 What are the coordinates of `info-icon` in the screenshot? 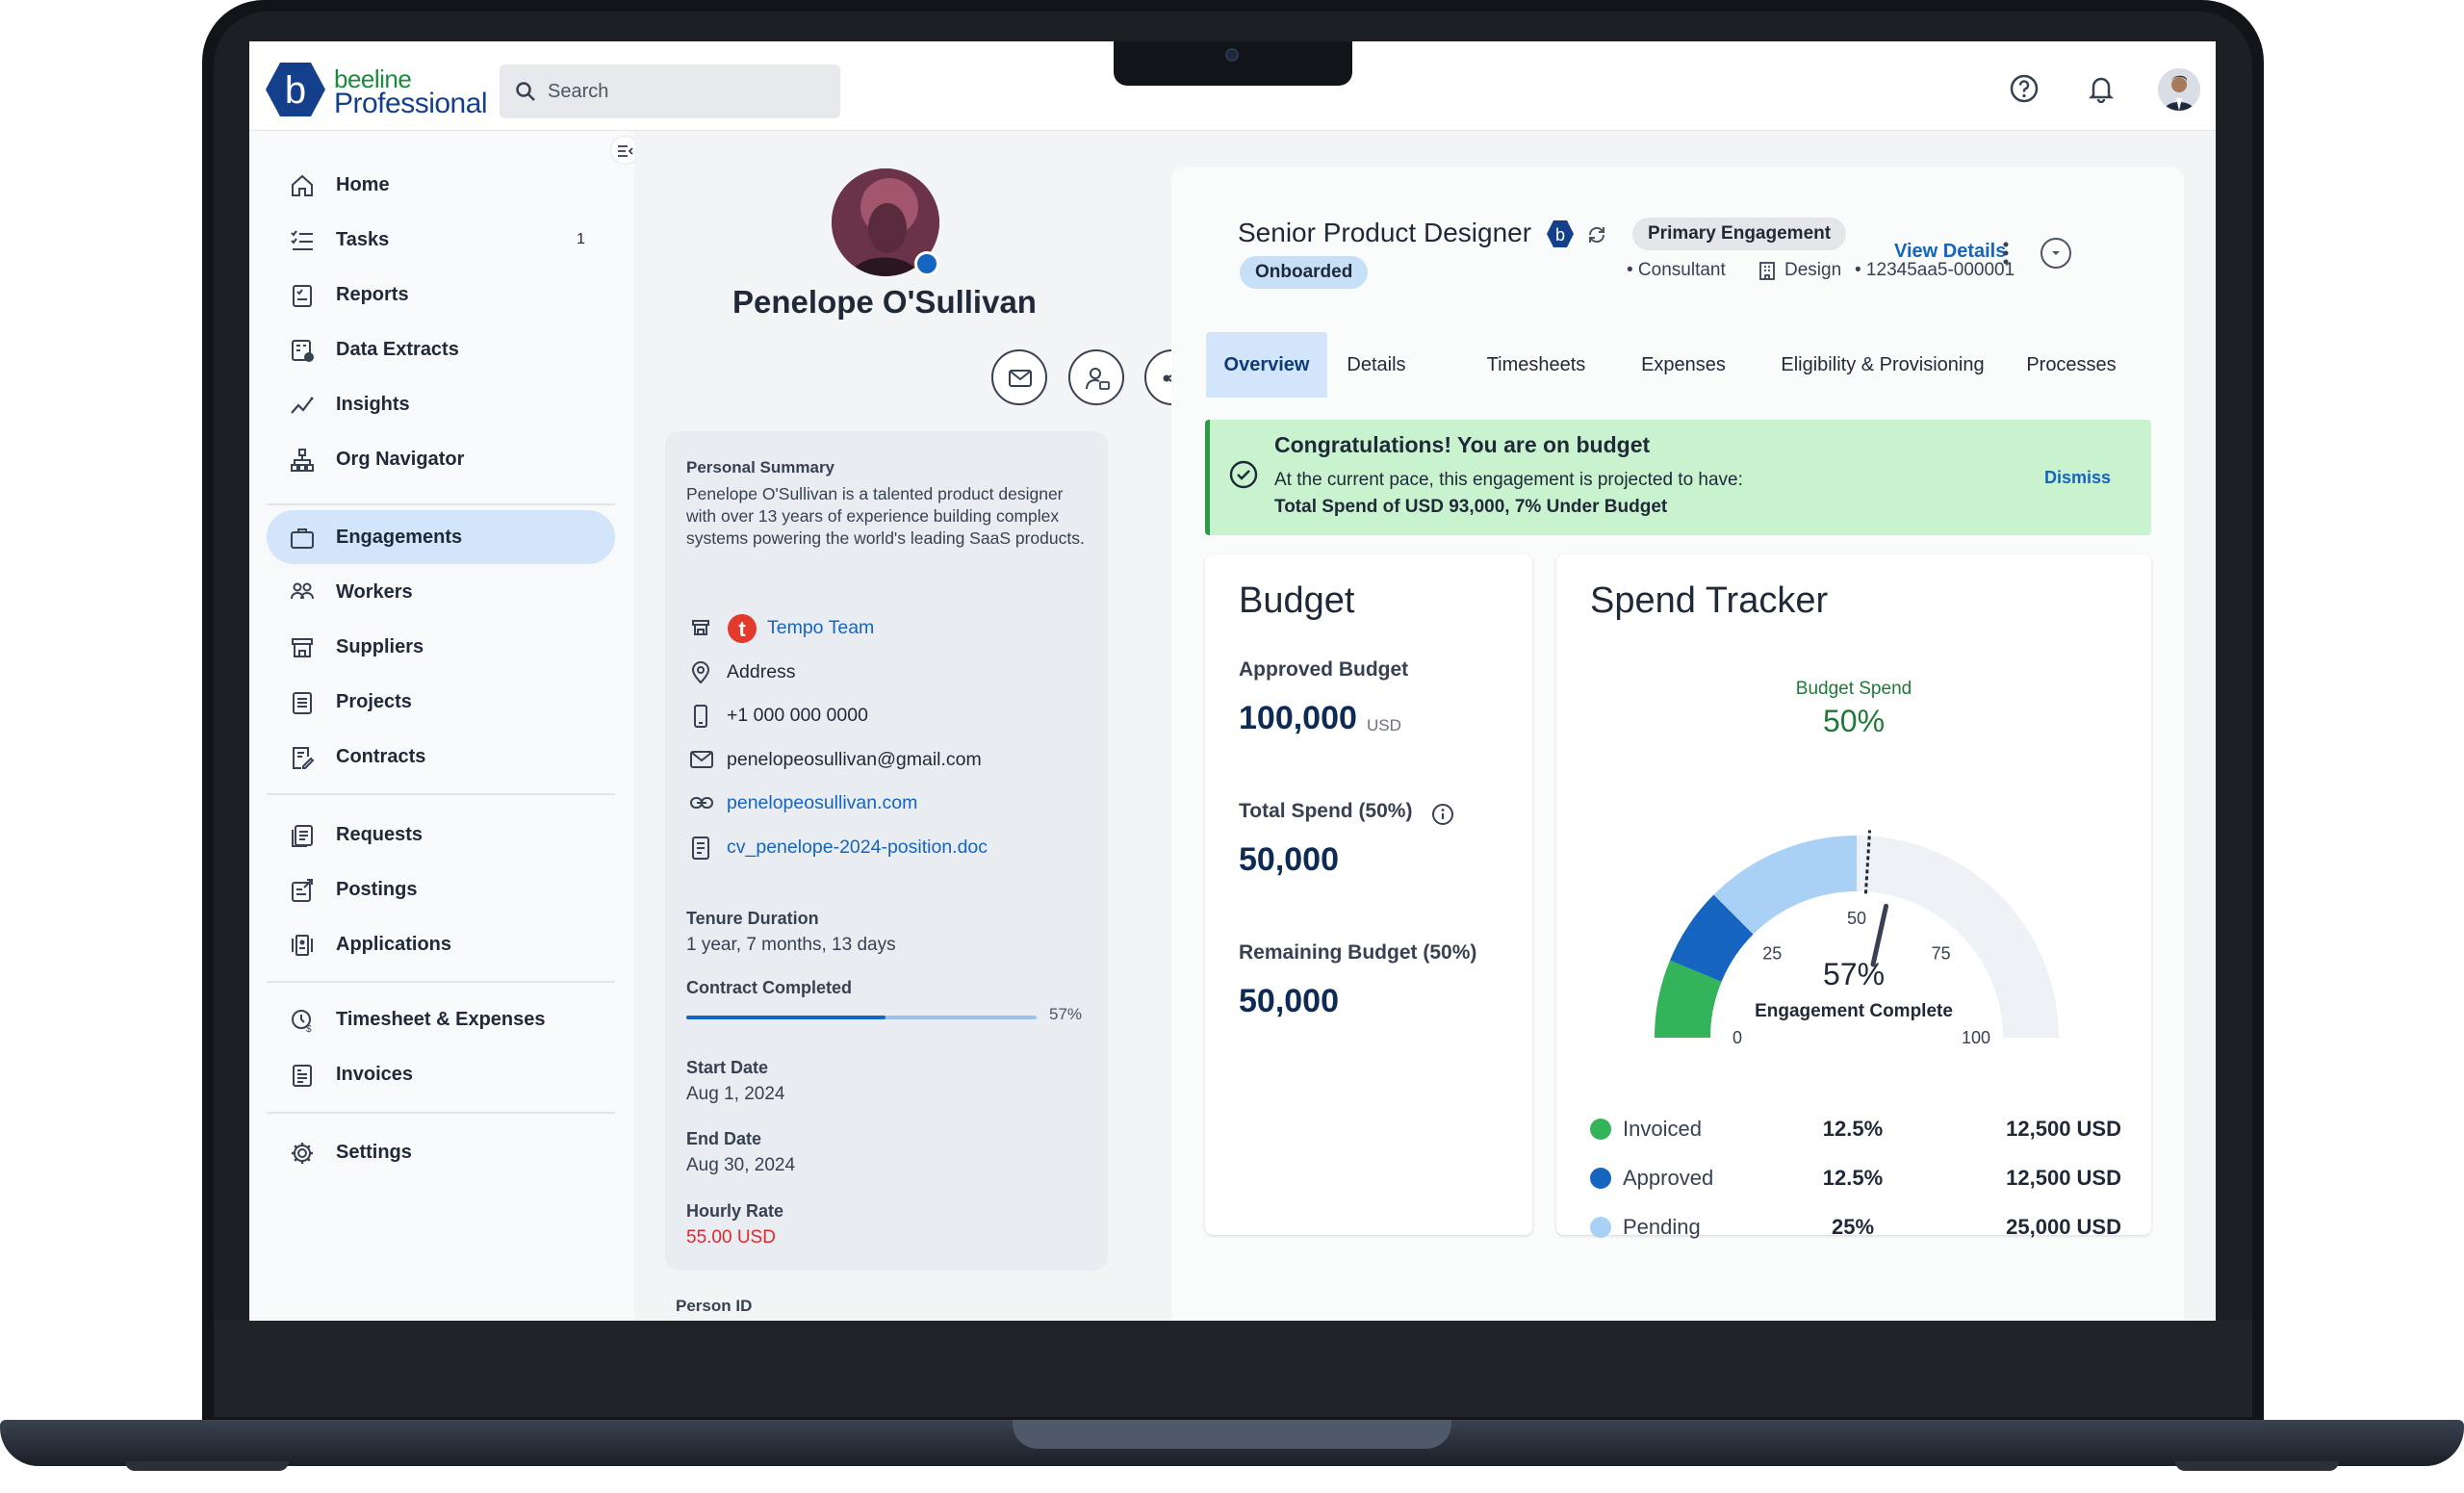 It's located at (1442, 814).